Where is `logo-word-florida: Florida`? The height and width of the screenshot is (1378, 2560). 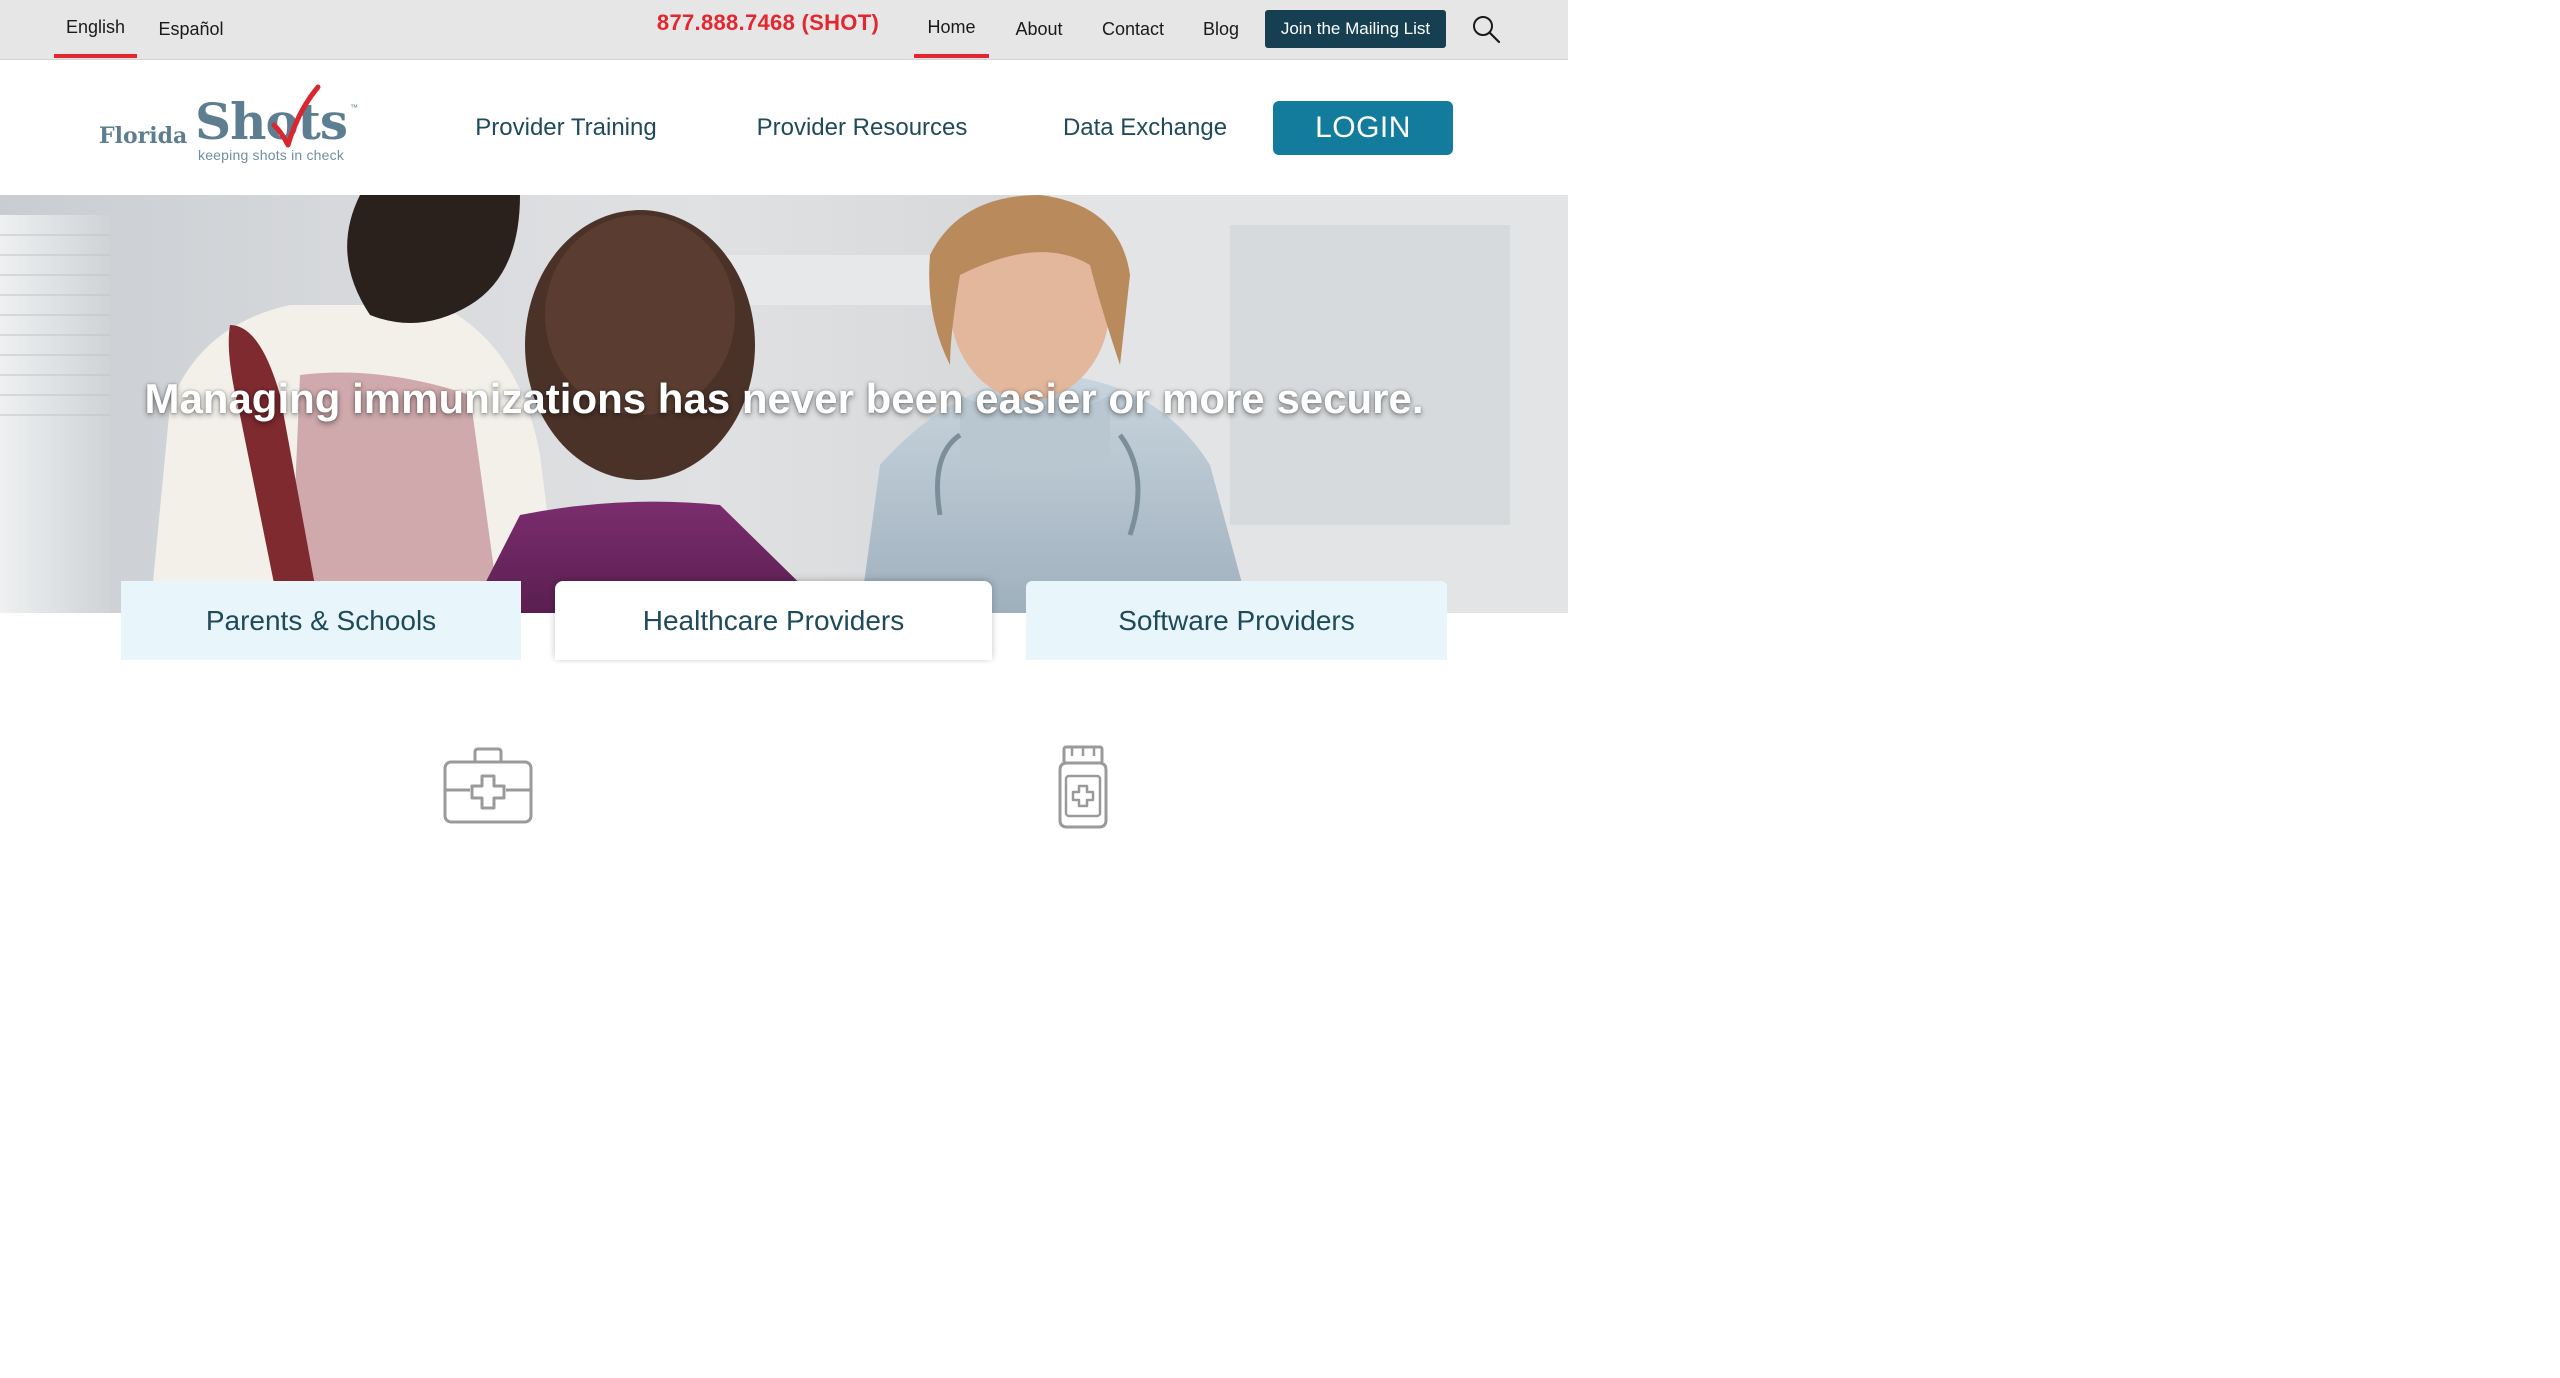
logo-word-florida: Florida is located at coordinates (143, 136).